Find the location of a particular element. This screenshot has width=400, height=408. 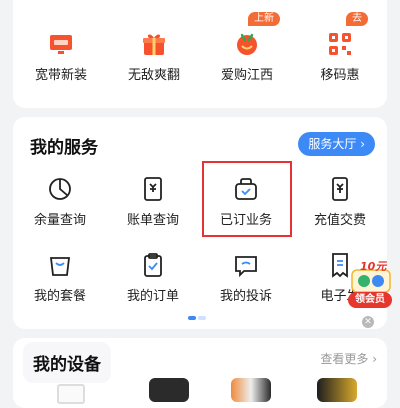

page-indicator is located at coordinates (199, 318).